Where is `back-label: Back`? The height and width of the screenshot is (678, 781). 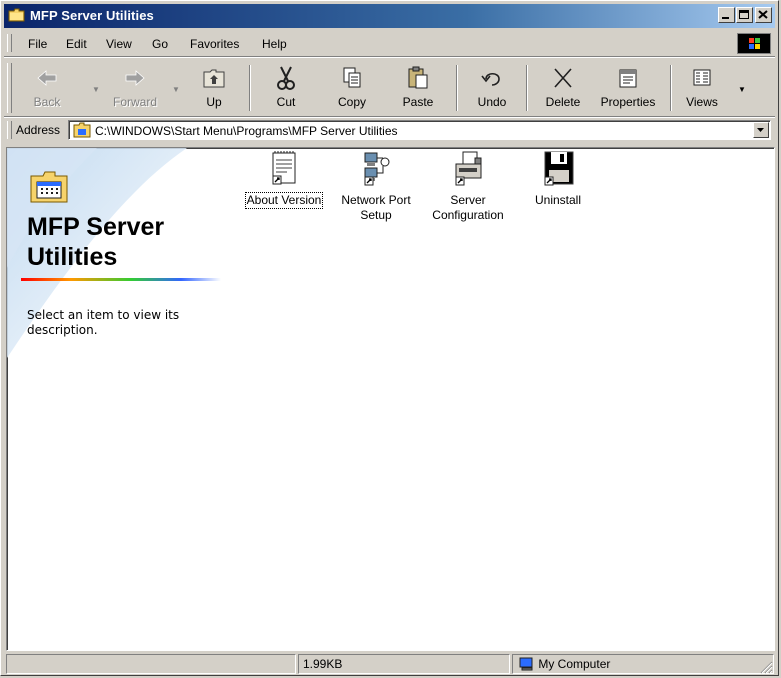 back-label: Back is located at coordinates (47, 102).